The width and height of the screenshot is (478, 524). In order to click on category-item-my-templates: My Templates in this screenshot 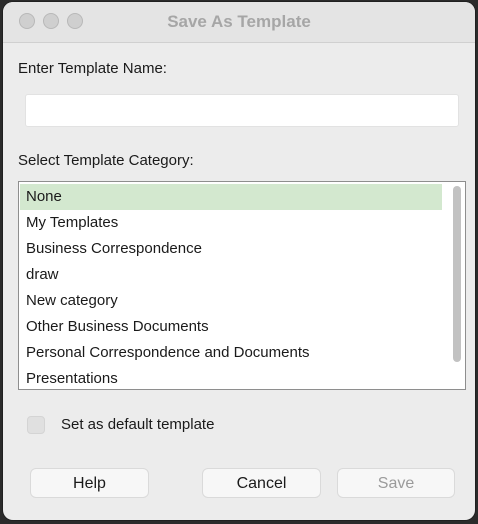, I will do `click(231, 223)`.